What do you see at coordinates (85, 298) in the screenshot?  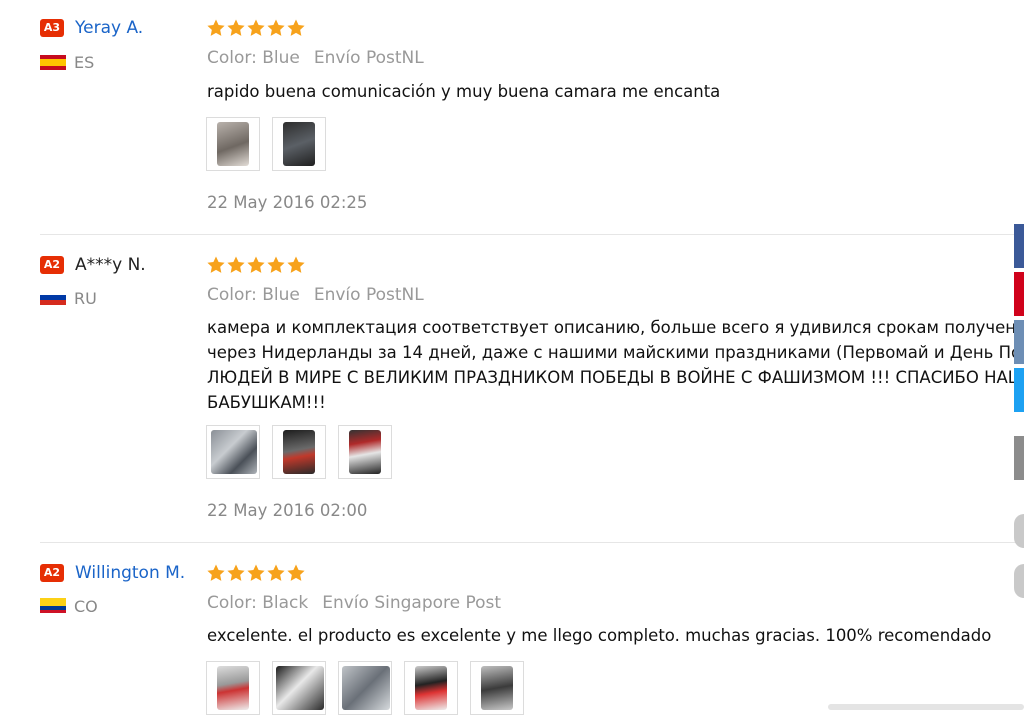 I see `country-code: RU` at bounding box center [85, 298].